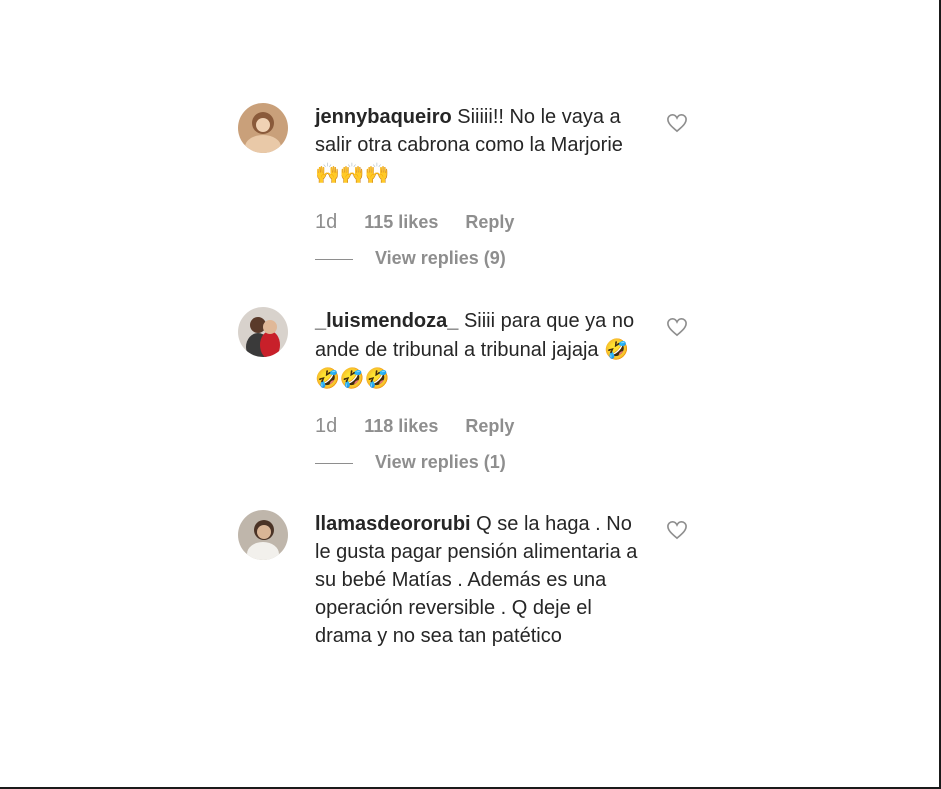 This screenshot has width=941, height=789. I want to click on comment-username: llamasdeororubi, so click(393, 524).